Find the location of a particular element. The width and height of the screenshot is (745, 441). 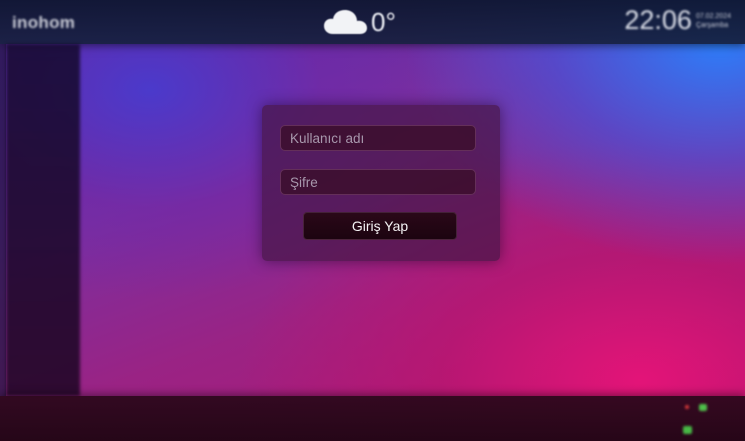

password-input is located at coordinates (378, 182).